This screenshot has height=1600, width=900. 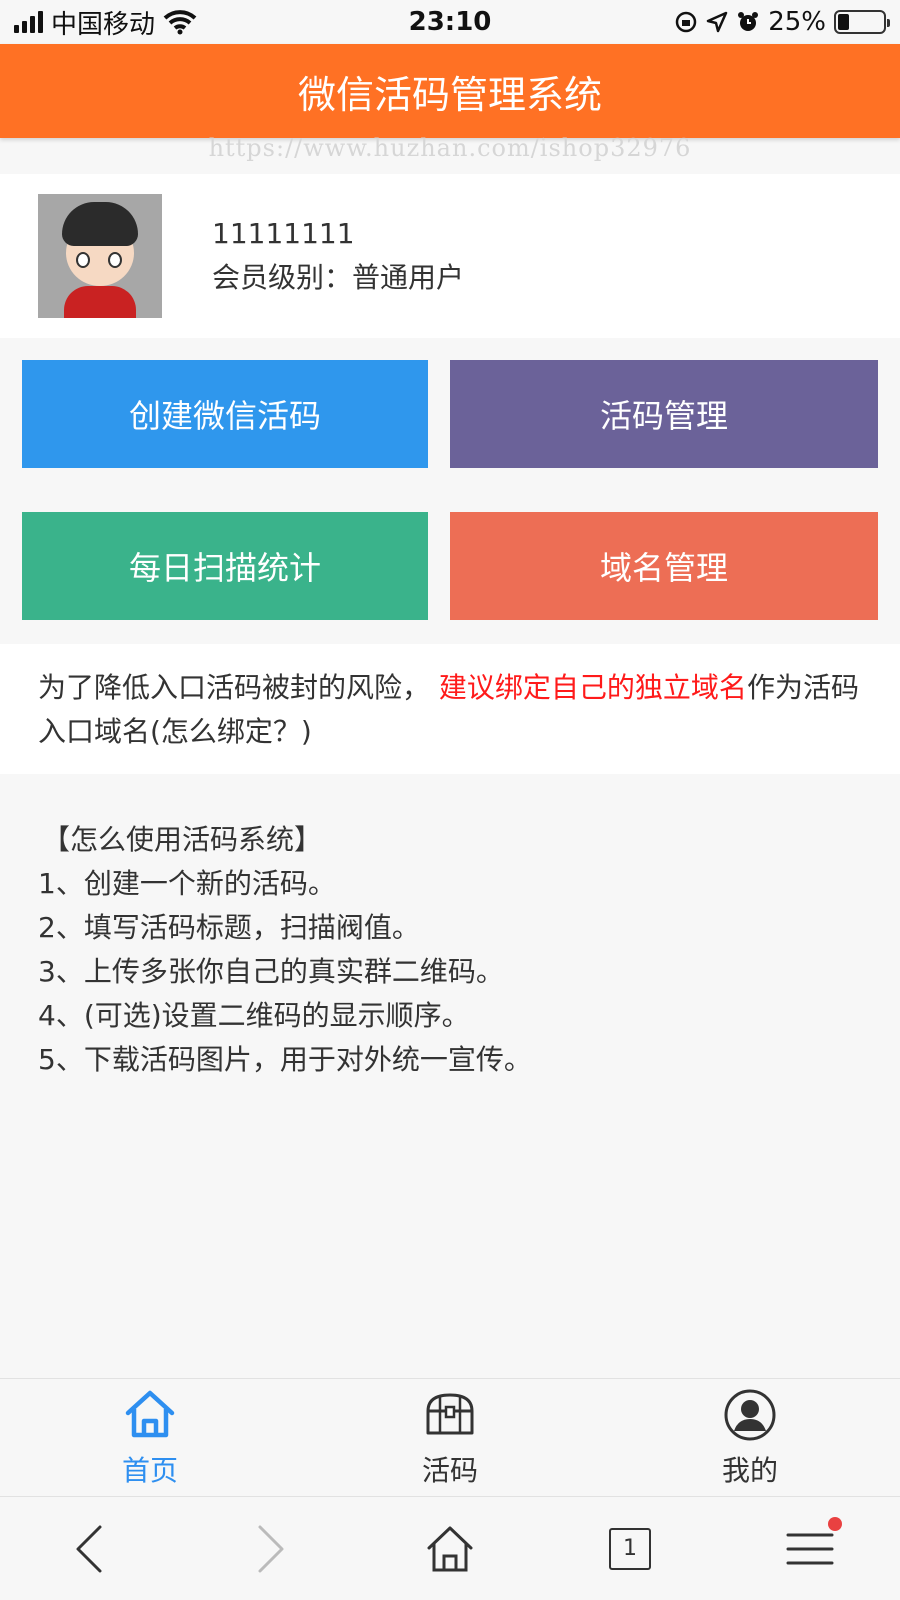 I want to click on tab-codes-label: 活码, so click(x=449, y=1470).